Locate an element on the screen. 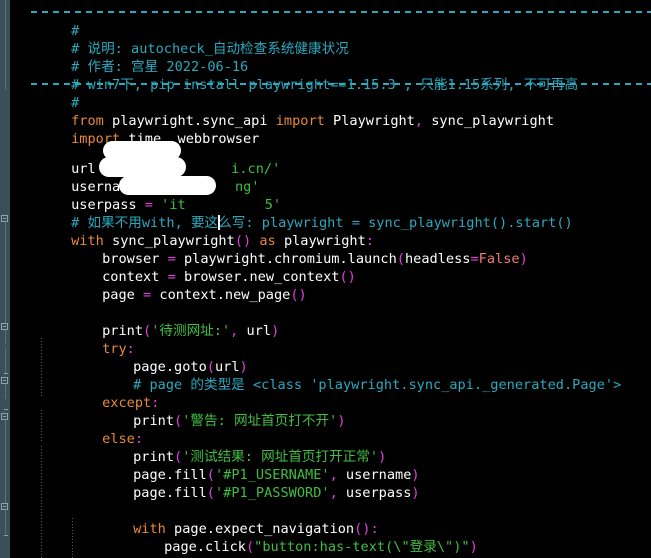 This screenshot has width=651, height=558. code-line: # 说明: autocheck_自动检查系统健康状况 is located at coordinates (185, 39).